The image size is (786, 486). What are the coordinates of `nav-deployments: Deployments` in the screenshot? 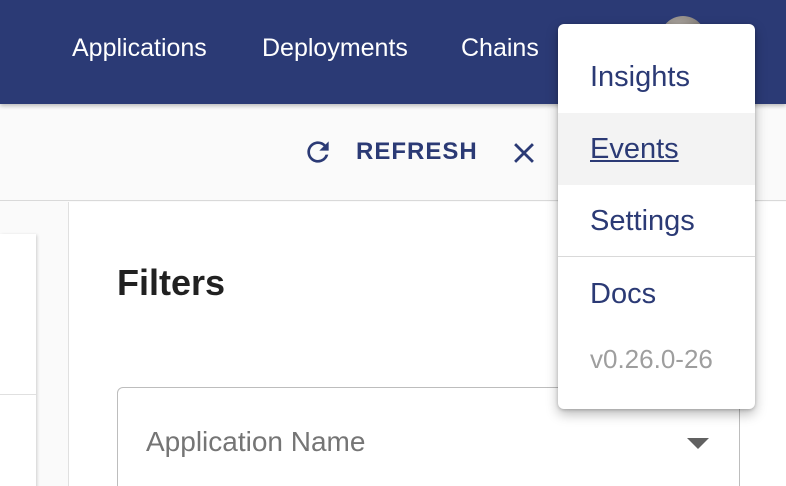 It's located at (335, 48).